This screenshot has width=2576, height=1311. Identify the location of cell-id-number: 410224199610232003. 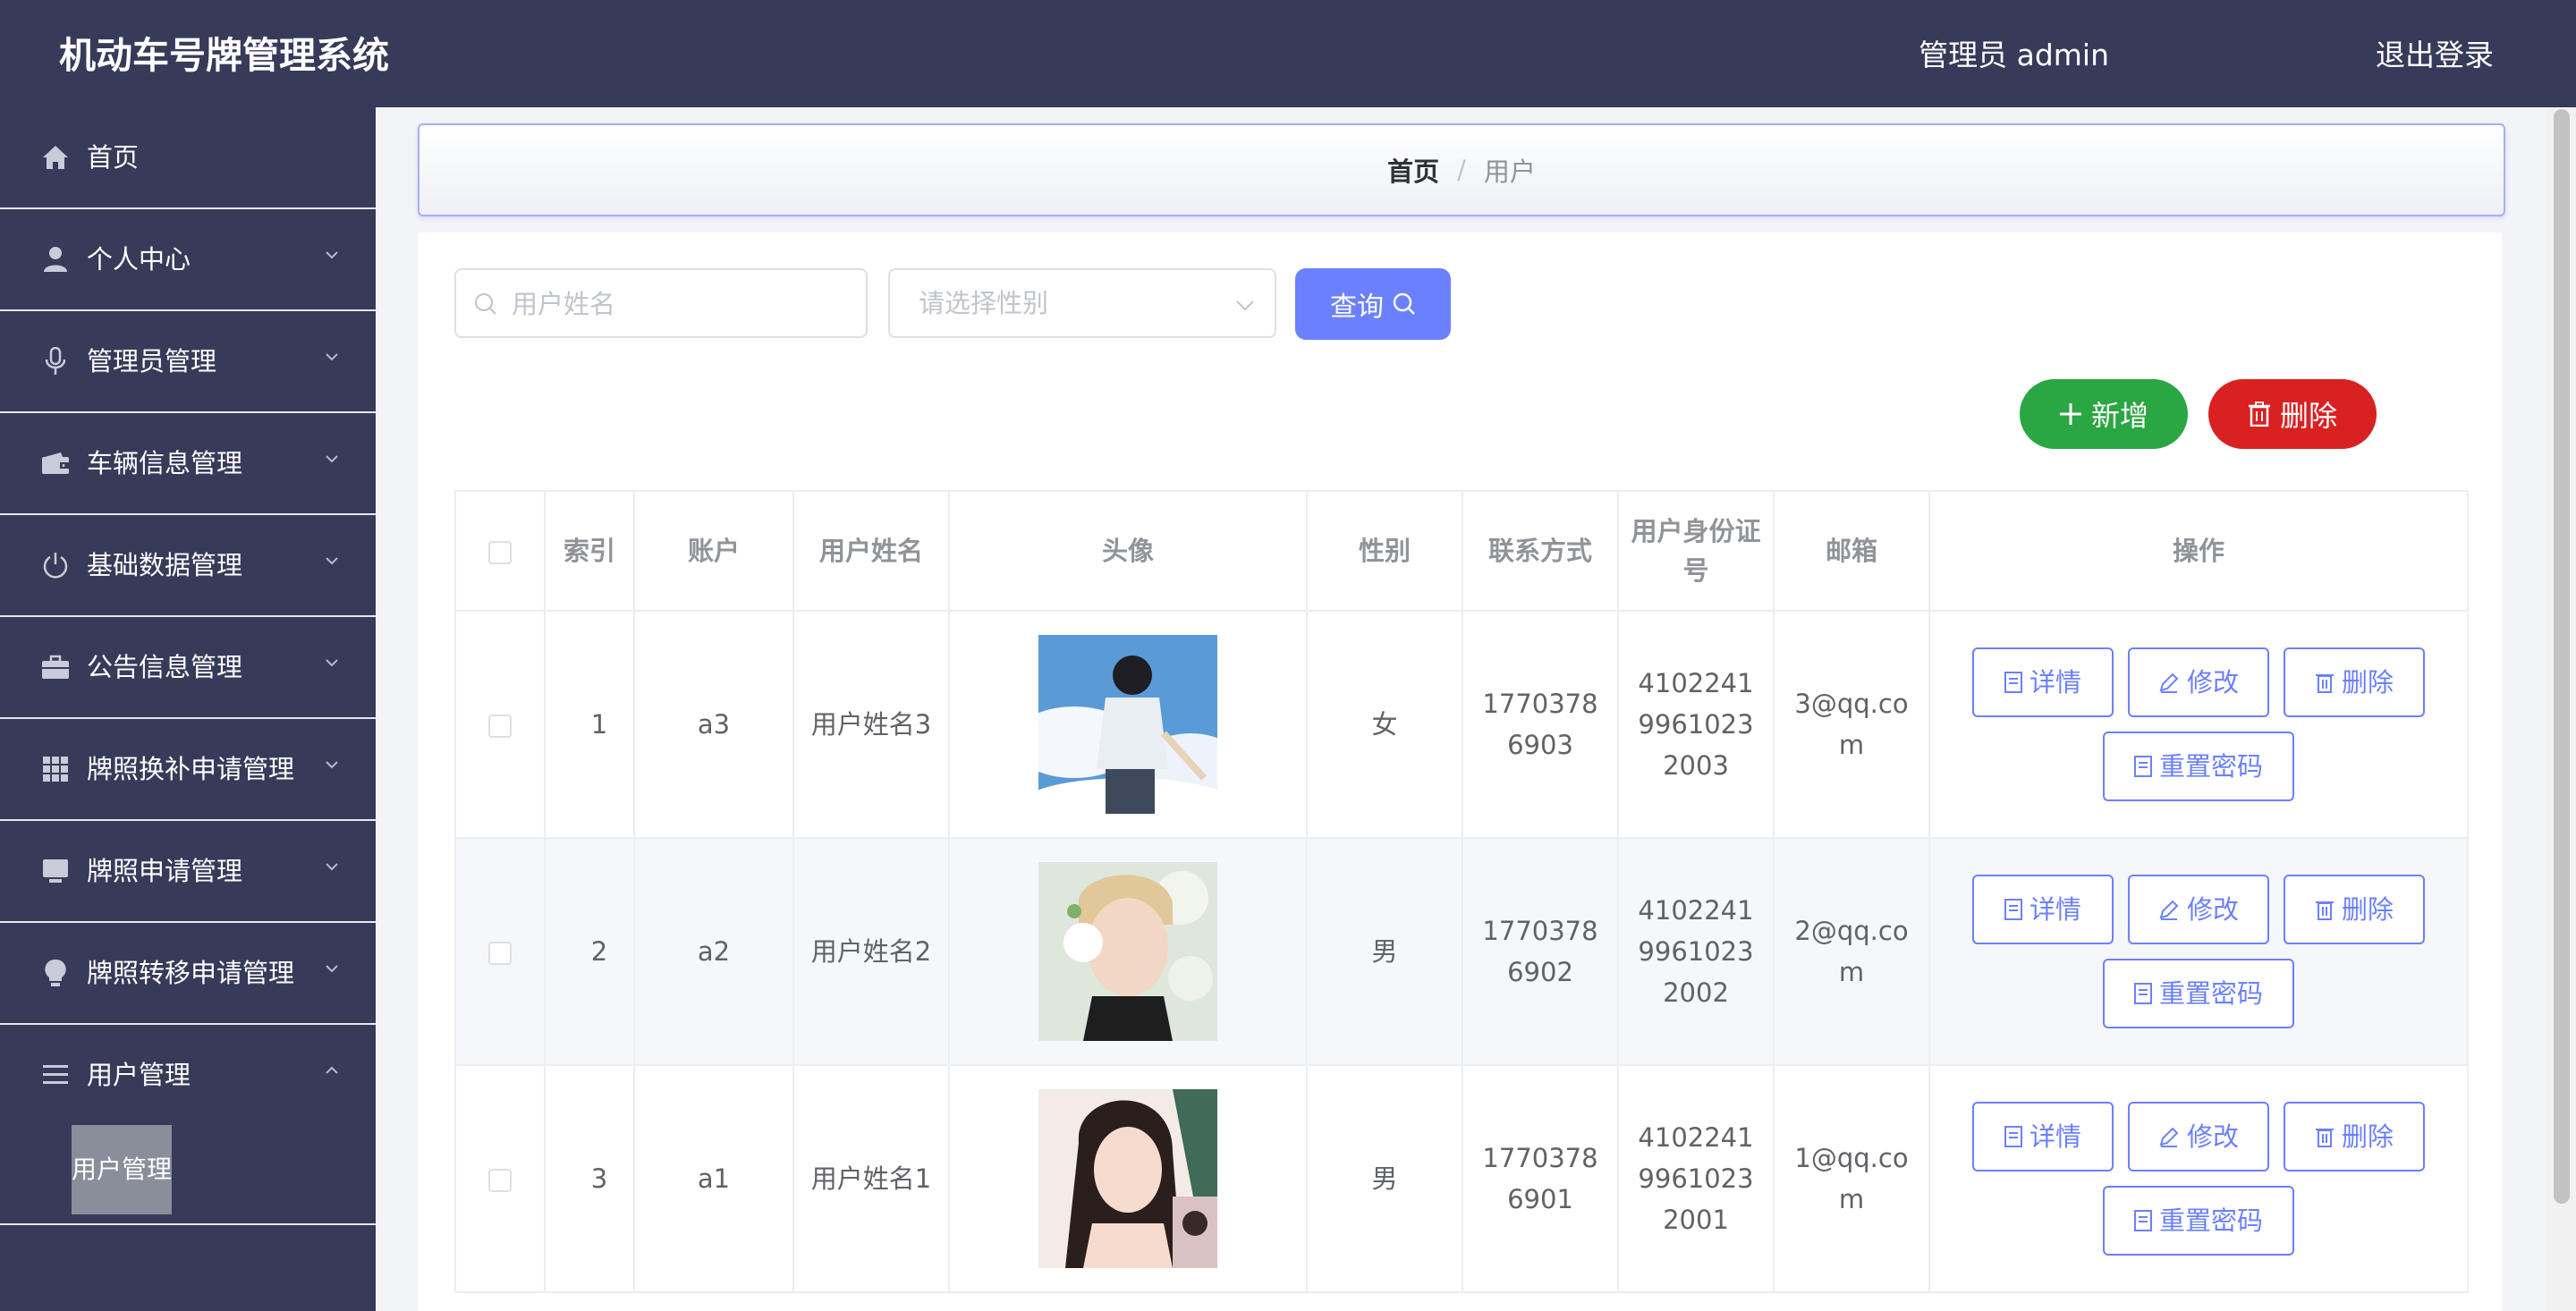
(1696, 724).